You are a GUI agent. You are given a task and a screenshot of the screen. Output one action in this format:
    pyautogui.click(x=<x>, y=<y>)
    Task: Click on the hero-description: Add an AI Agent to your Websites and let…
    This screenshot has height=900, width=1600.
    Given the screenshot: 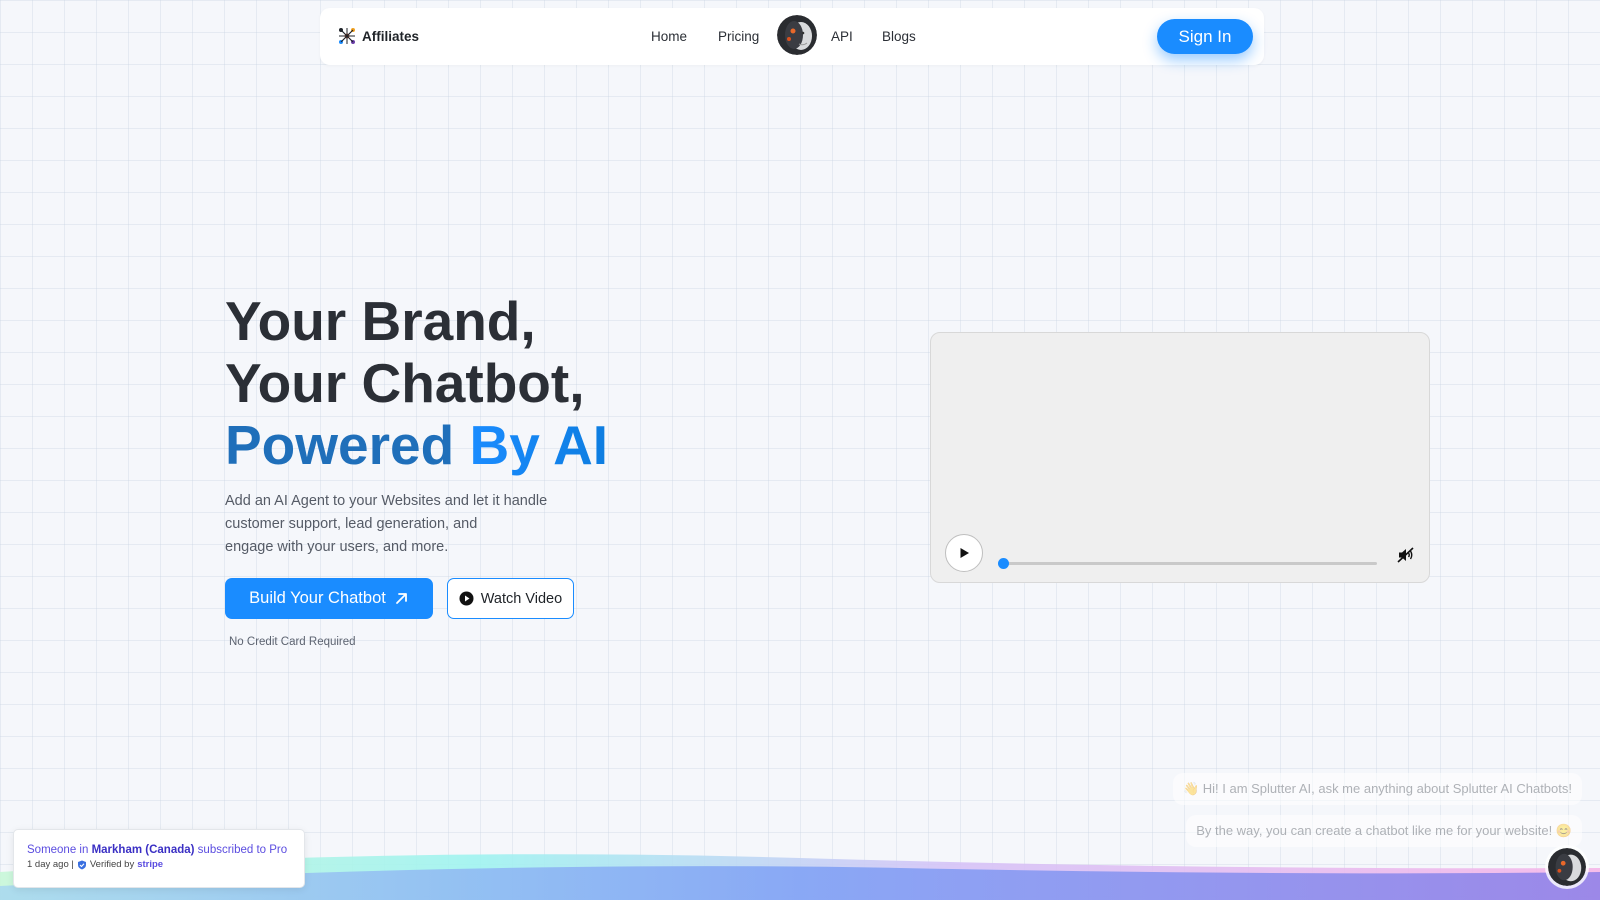 What is the action you would take?
    pyautogui.click(x=405, y=524)
    